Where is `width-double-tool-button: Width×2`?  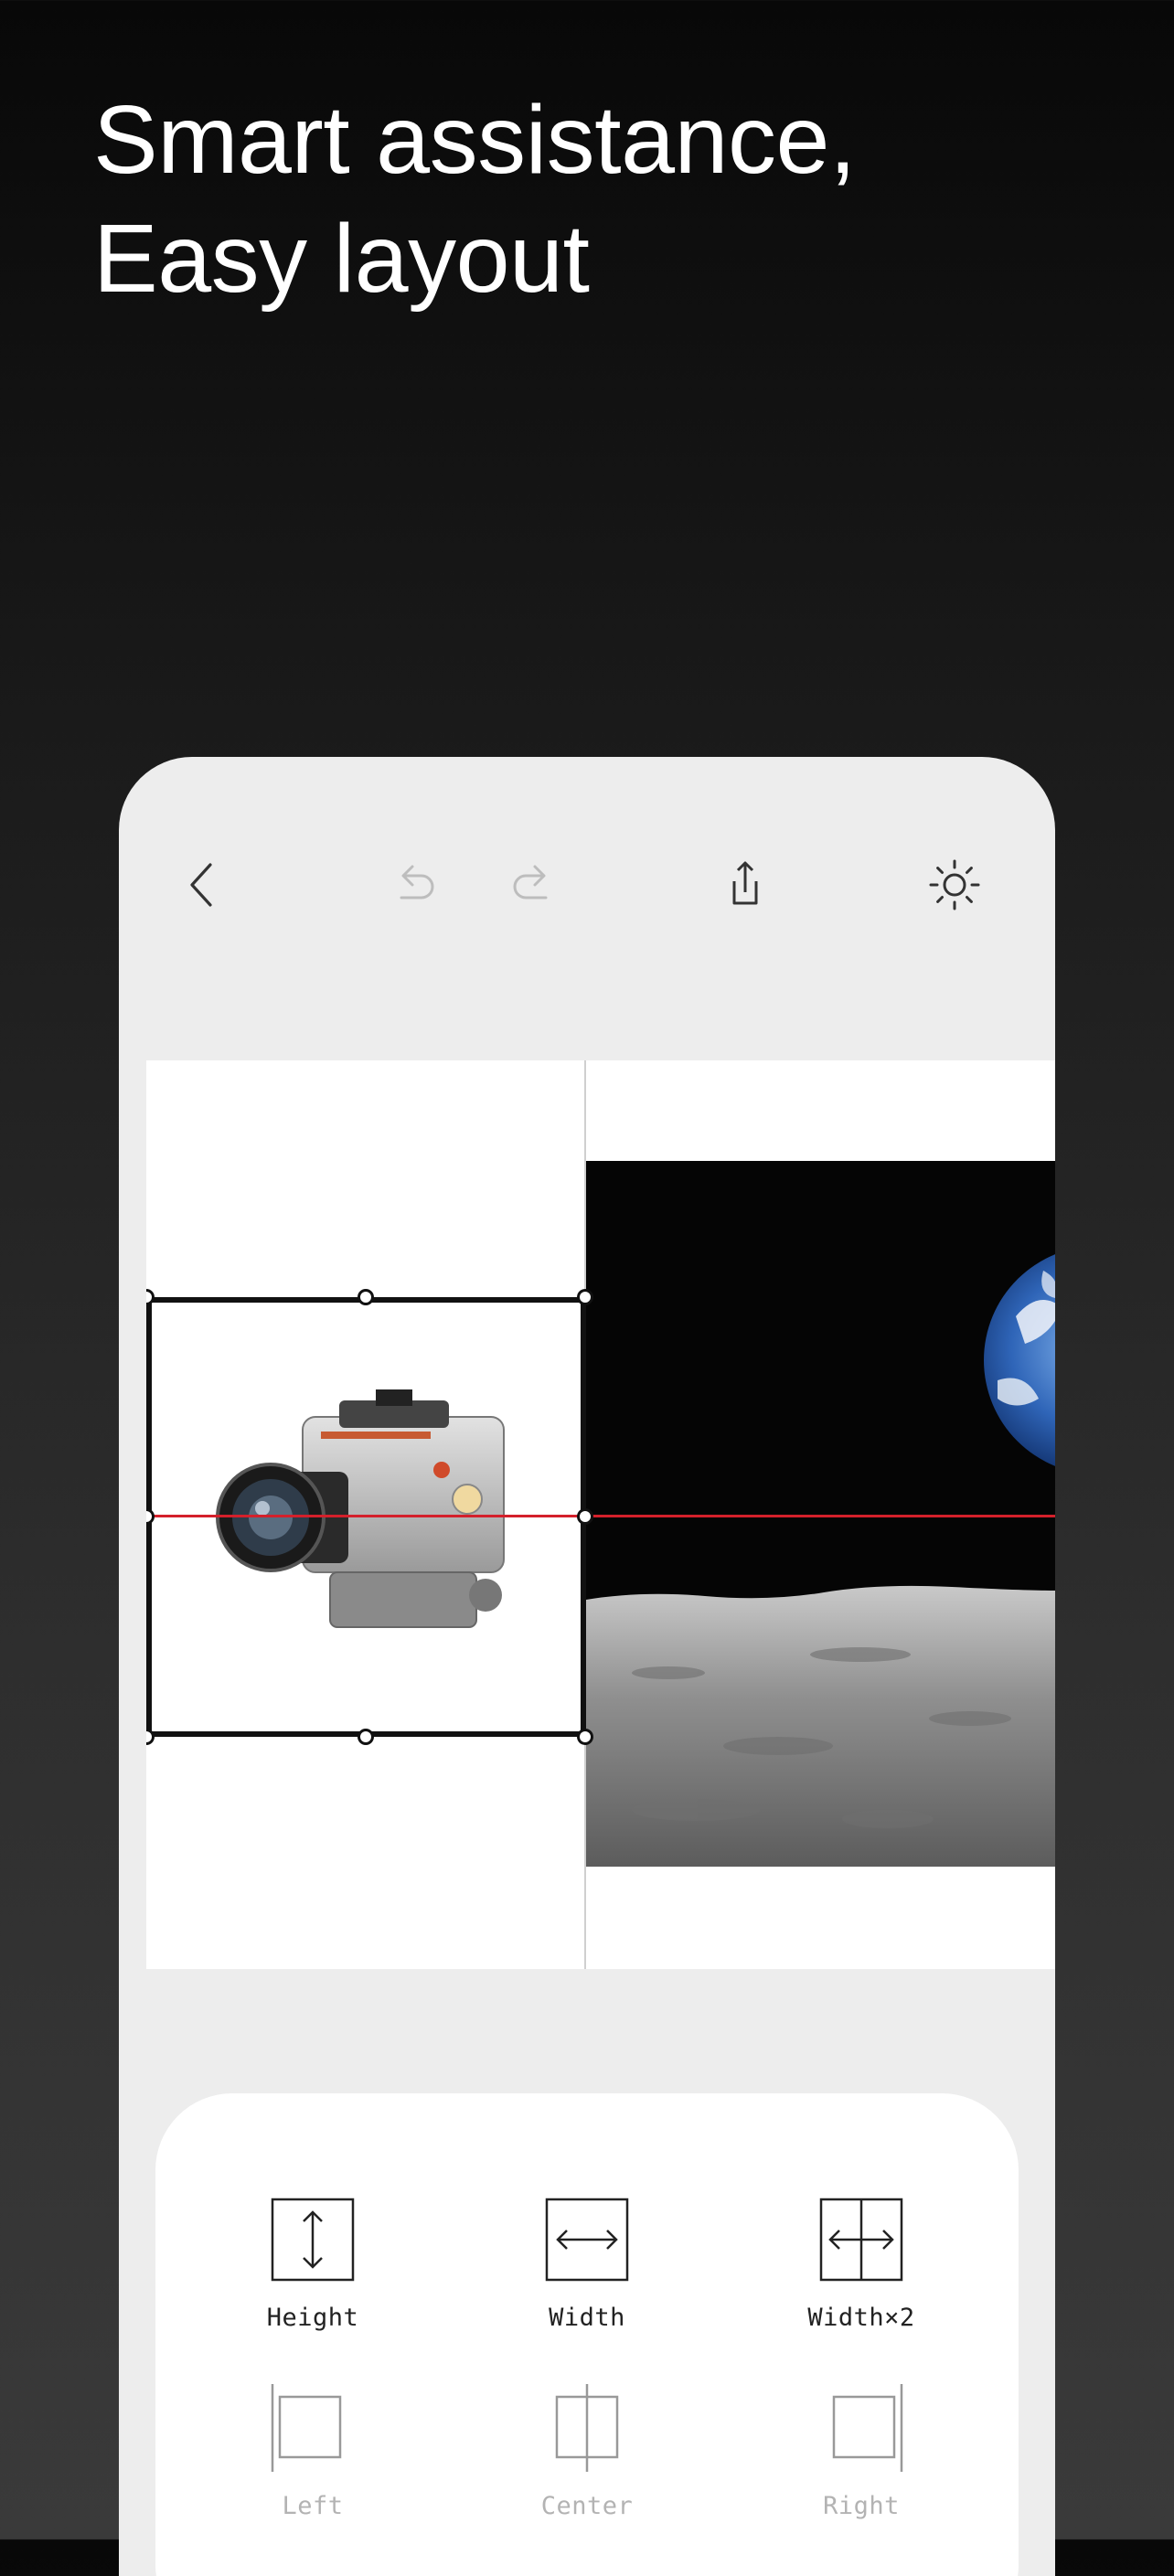 width-double-tool-button: Width×2 is located at coordinates (861, 2263).